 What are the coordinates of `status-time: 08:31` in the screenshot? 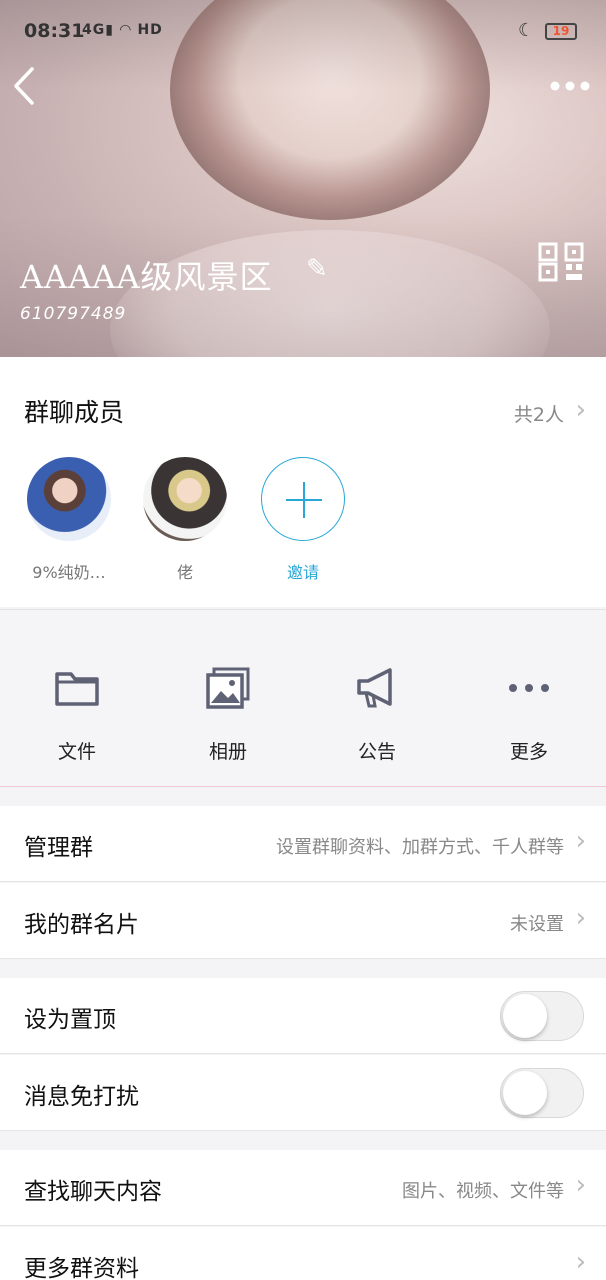 It's located at (54, 31).